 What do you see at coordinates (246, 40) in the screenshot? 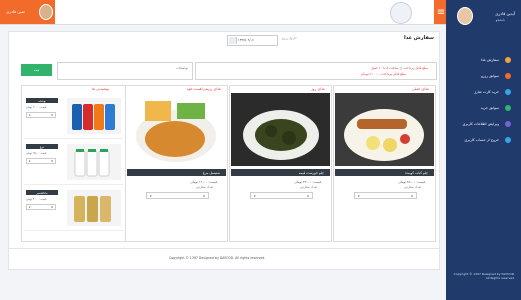
I see `date-value: ۱۳۹۷/۰۹/۰۶` at bounding box center [246, 40].